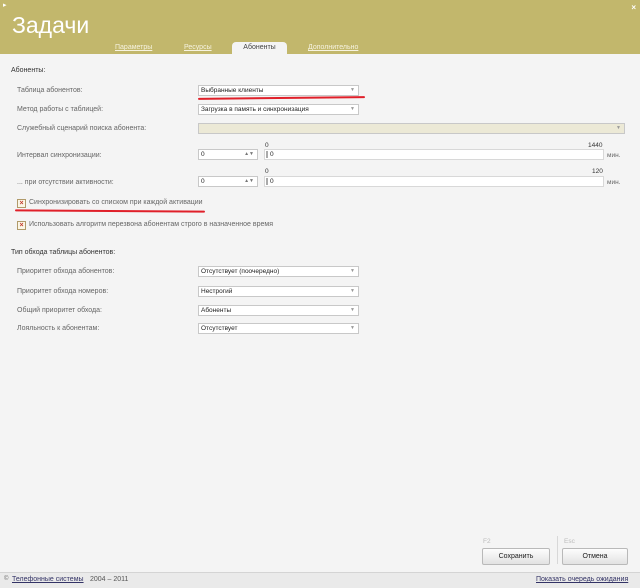  Describe the element at coordinates (434, 154) in the screenshot. I see `sync-interval-slider: 0` at that location.